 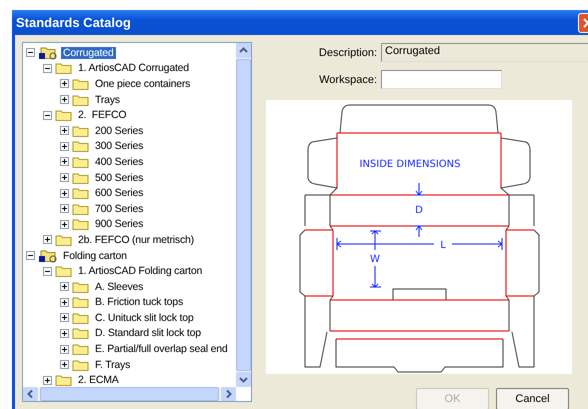 I want to click on scroll-up-icon, so click(x=243, y=50).